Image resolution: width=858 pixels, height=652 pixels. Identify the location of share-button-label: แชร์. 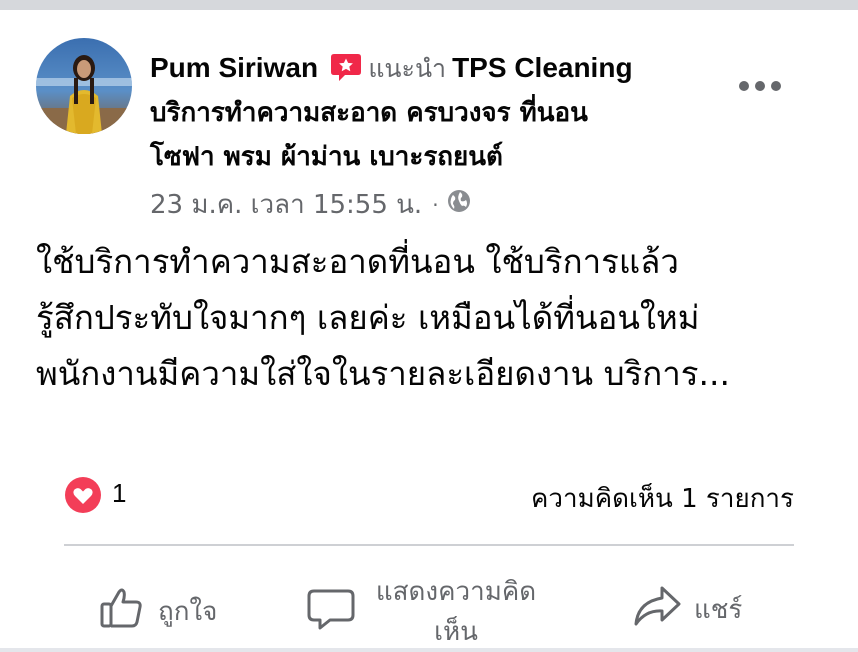
(718, 610).